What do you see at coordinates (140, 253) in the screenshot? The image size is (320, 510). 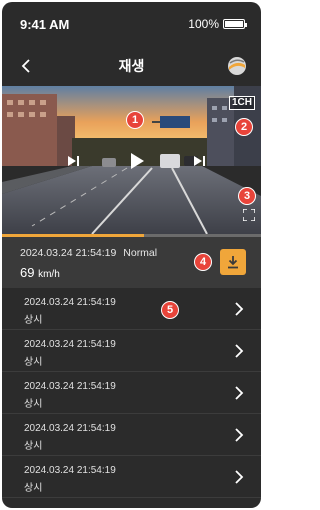 I see `recording-mode: Normal` at bounding box center [140, 253].